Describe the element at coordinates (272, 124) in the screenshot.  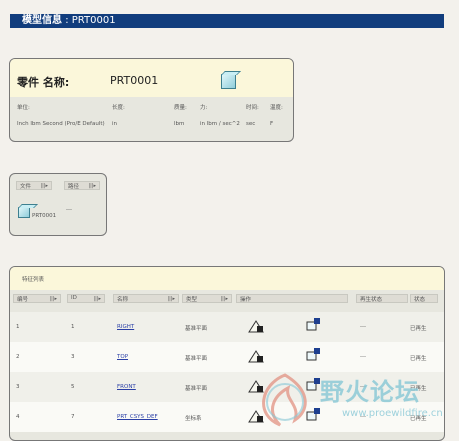
I see `temperature-value: F` at that location.